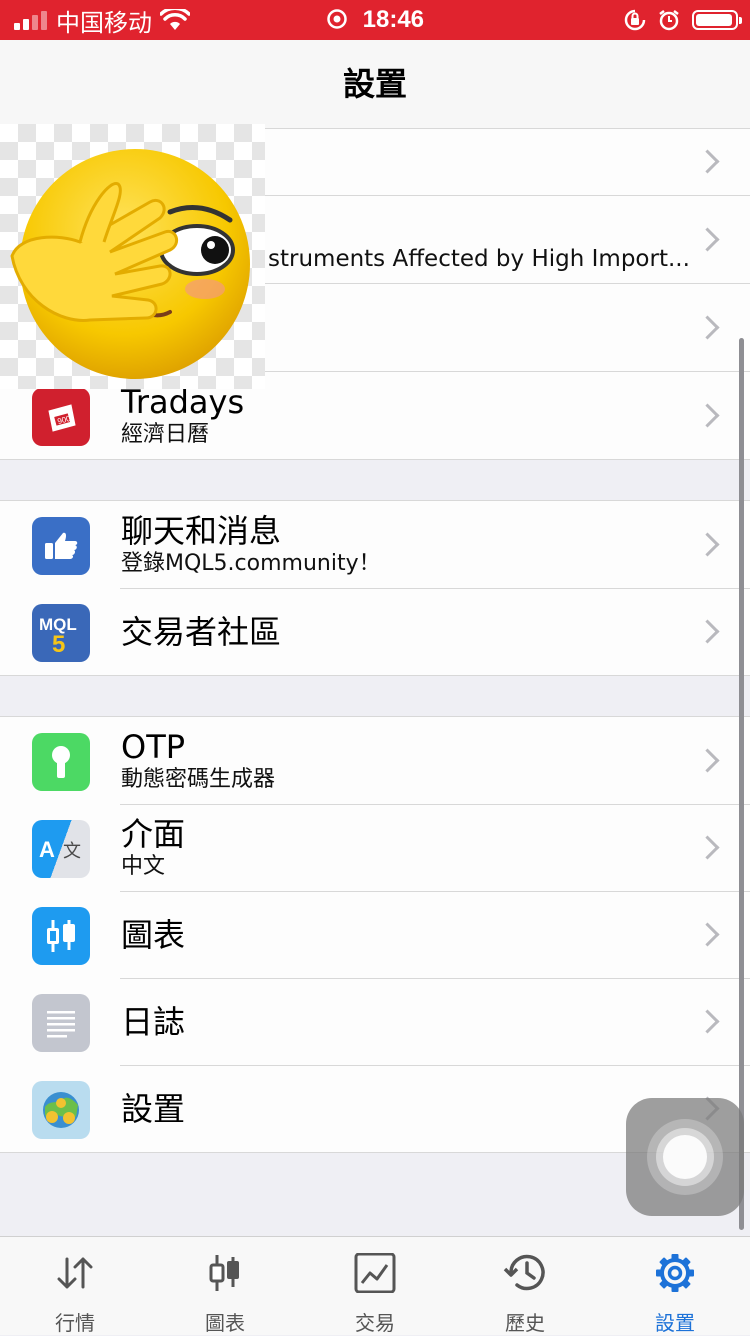 The image size is (750, 1336). Describe the element at coordinates (337, 19) in the screenshot. I see `location-icon` at that location.